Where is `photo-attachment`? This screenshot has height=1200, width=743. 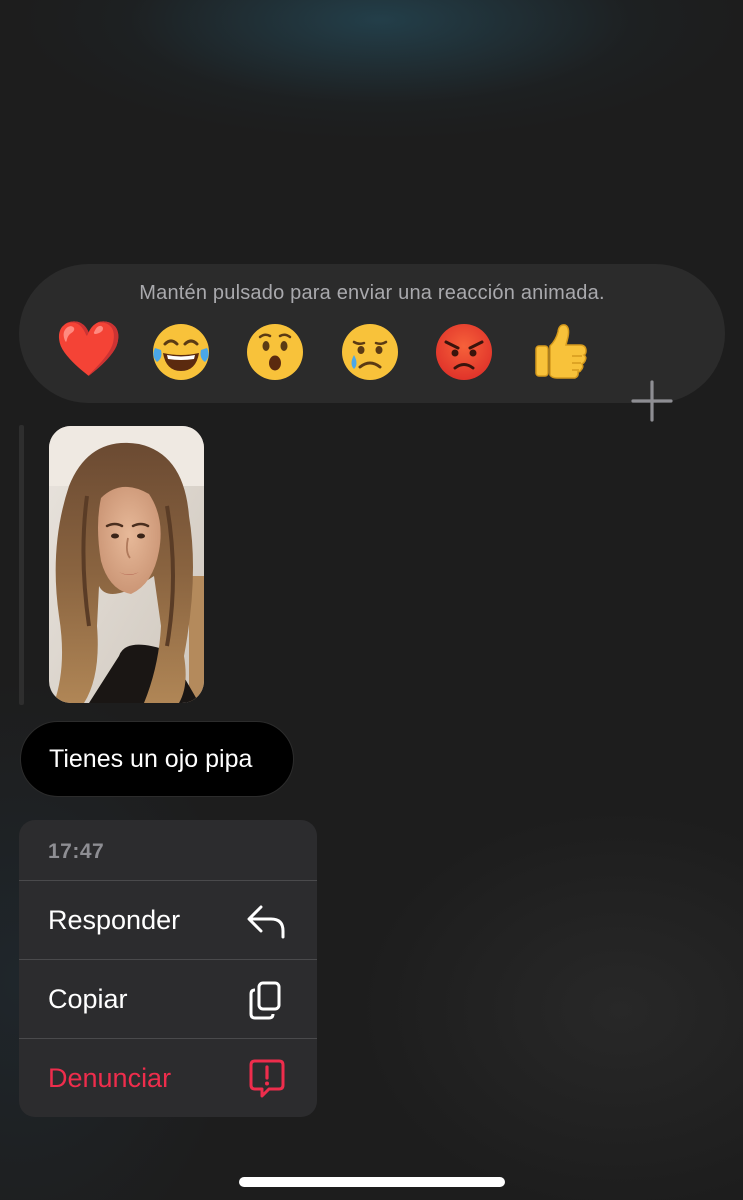
photo-attachment is located at coordinates (126, 564).